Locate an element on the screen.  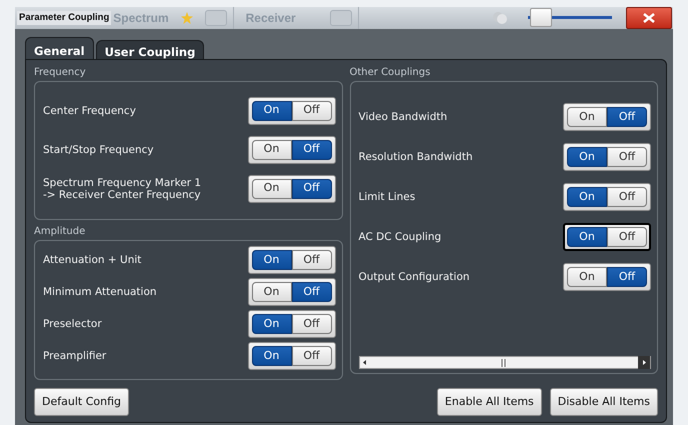
setting-label: Start/Stop Frequency is located at coordinates (98, 150).